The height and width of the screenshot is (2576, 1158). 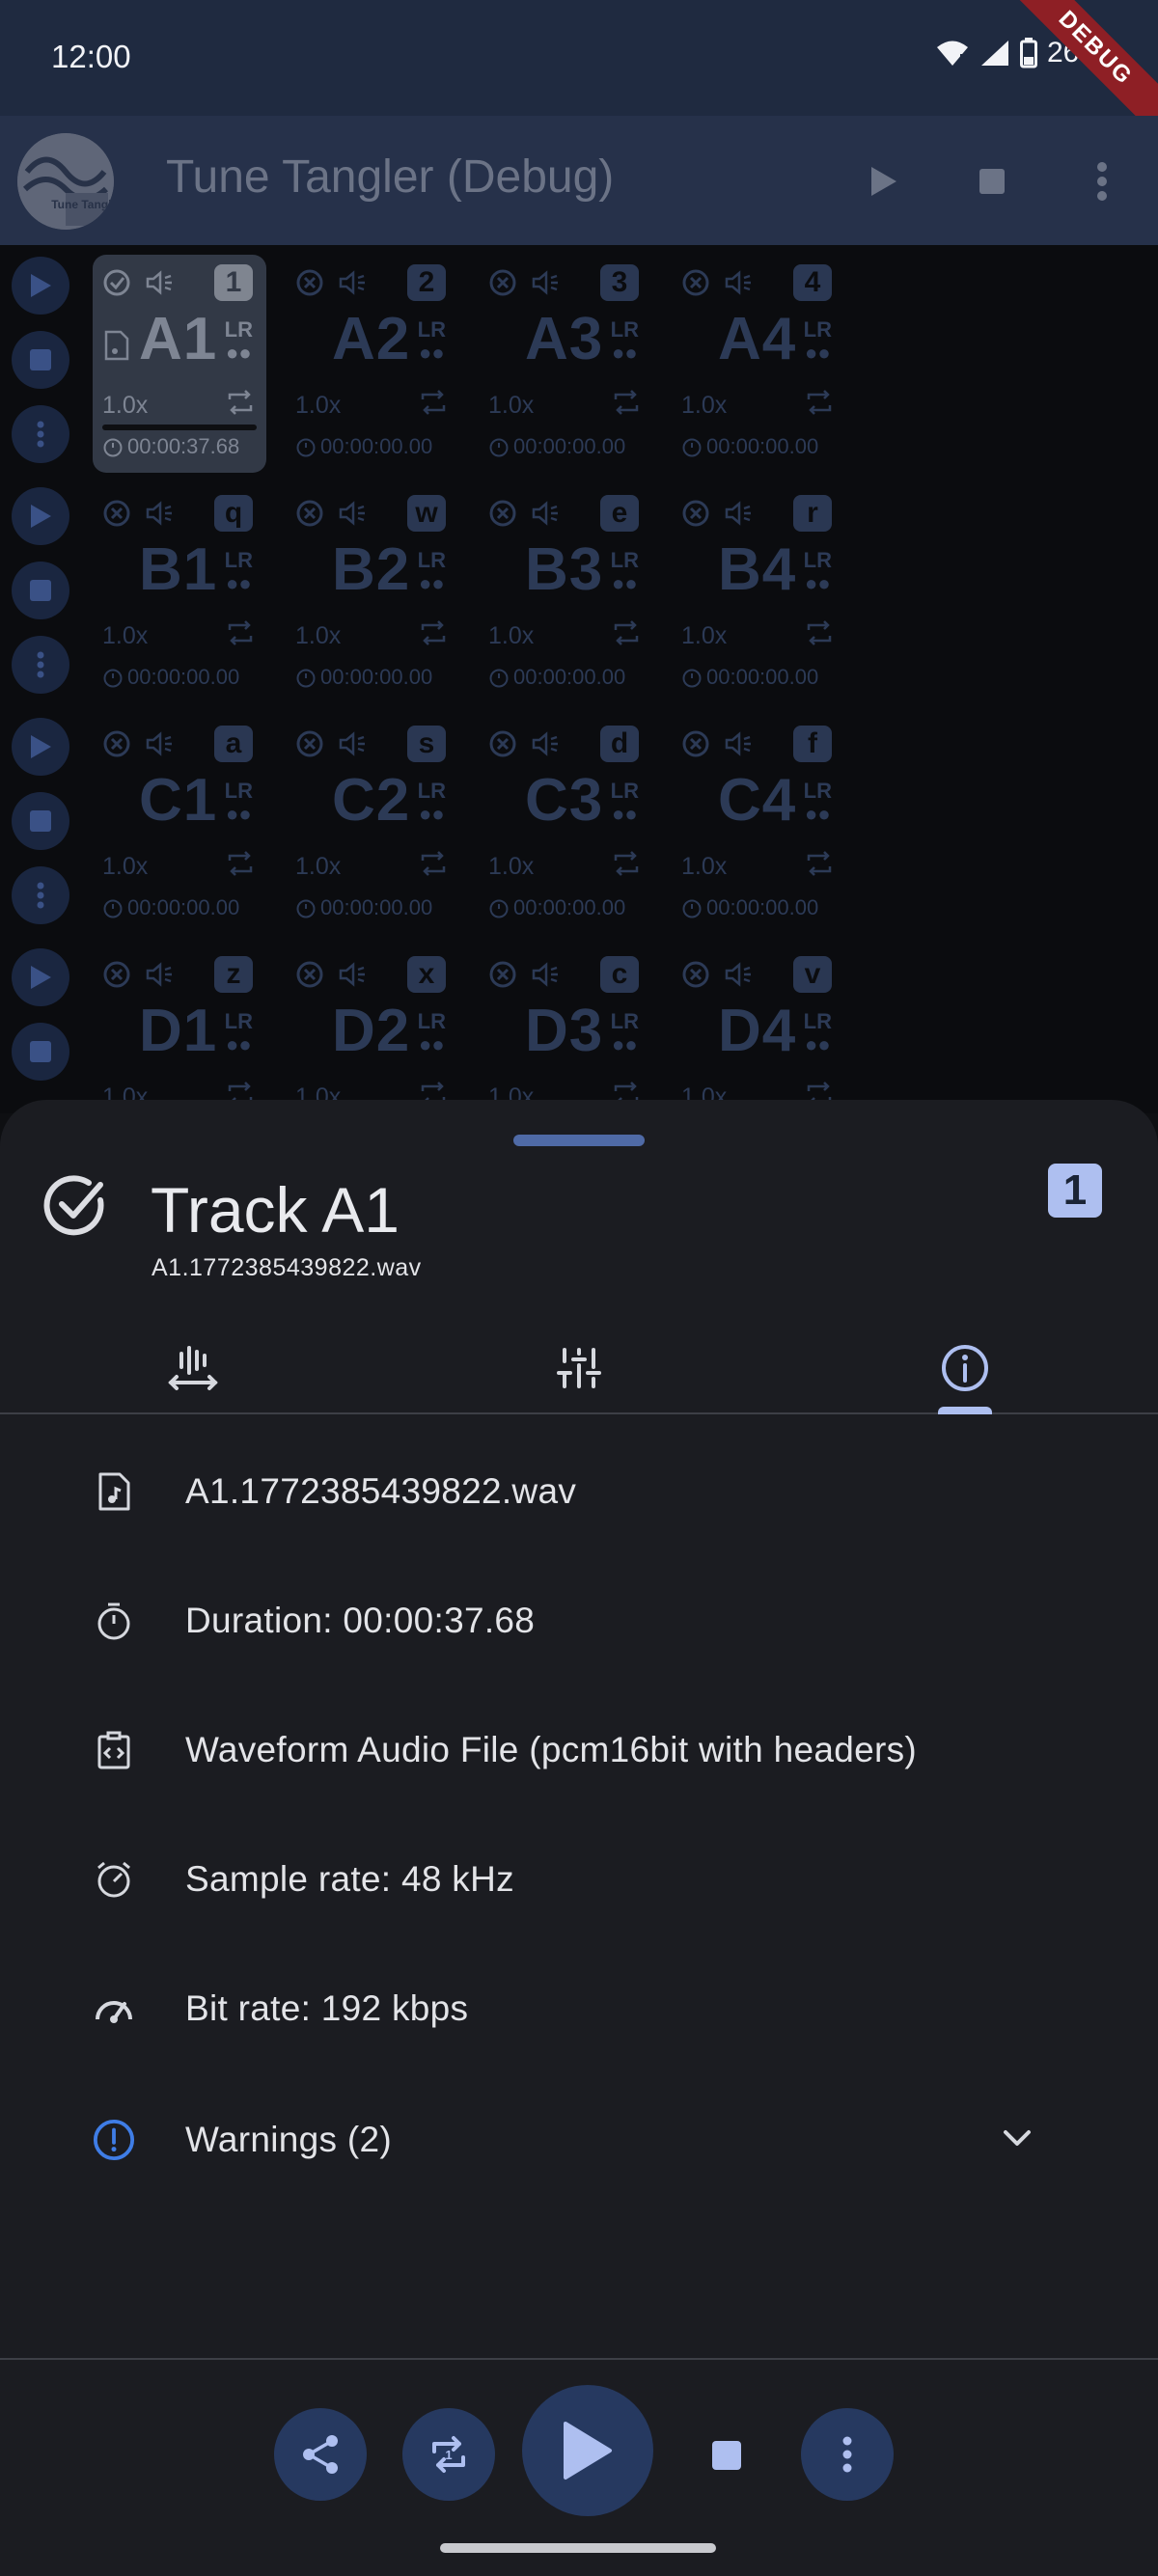 What do you see at coordinates (579, 1368) in the screenshot?
I see `tab-effects` at bounding box center [579, 1368].